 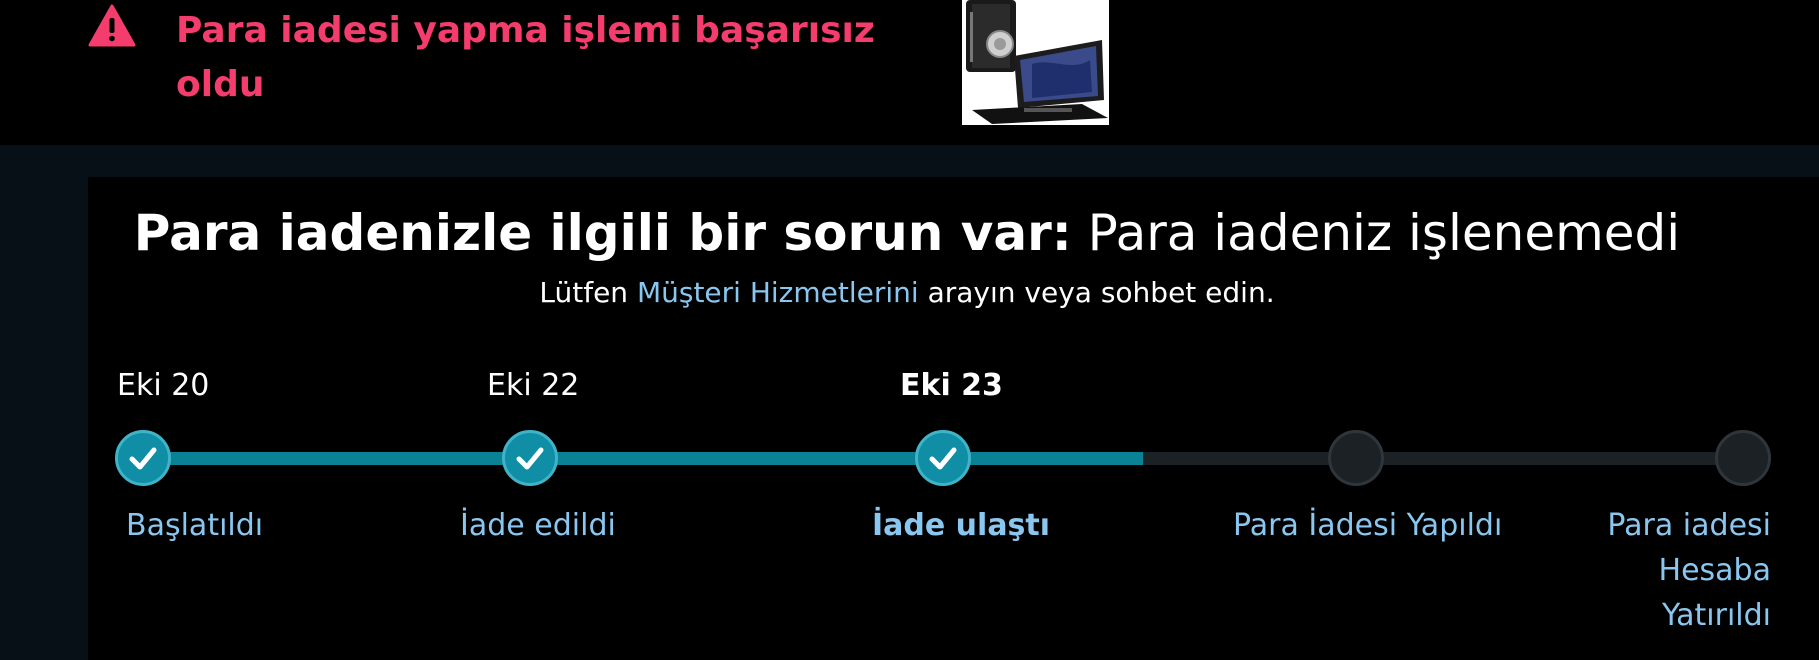 What do you see at coordinates (643, 458) in the screenshot?
I see `progress-track-completed` at bounding box center [643, 458].